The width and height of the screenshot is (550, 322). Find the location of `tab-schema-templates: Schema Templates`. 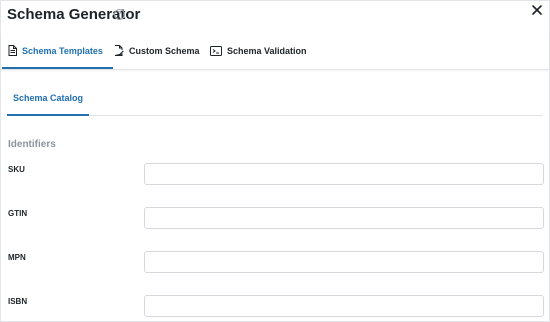

tab-schema-templates: Schema Templates is located at coordinates (57, 51).